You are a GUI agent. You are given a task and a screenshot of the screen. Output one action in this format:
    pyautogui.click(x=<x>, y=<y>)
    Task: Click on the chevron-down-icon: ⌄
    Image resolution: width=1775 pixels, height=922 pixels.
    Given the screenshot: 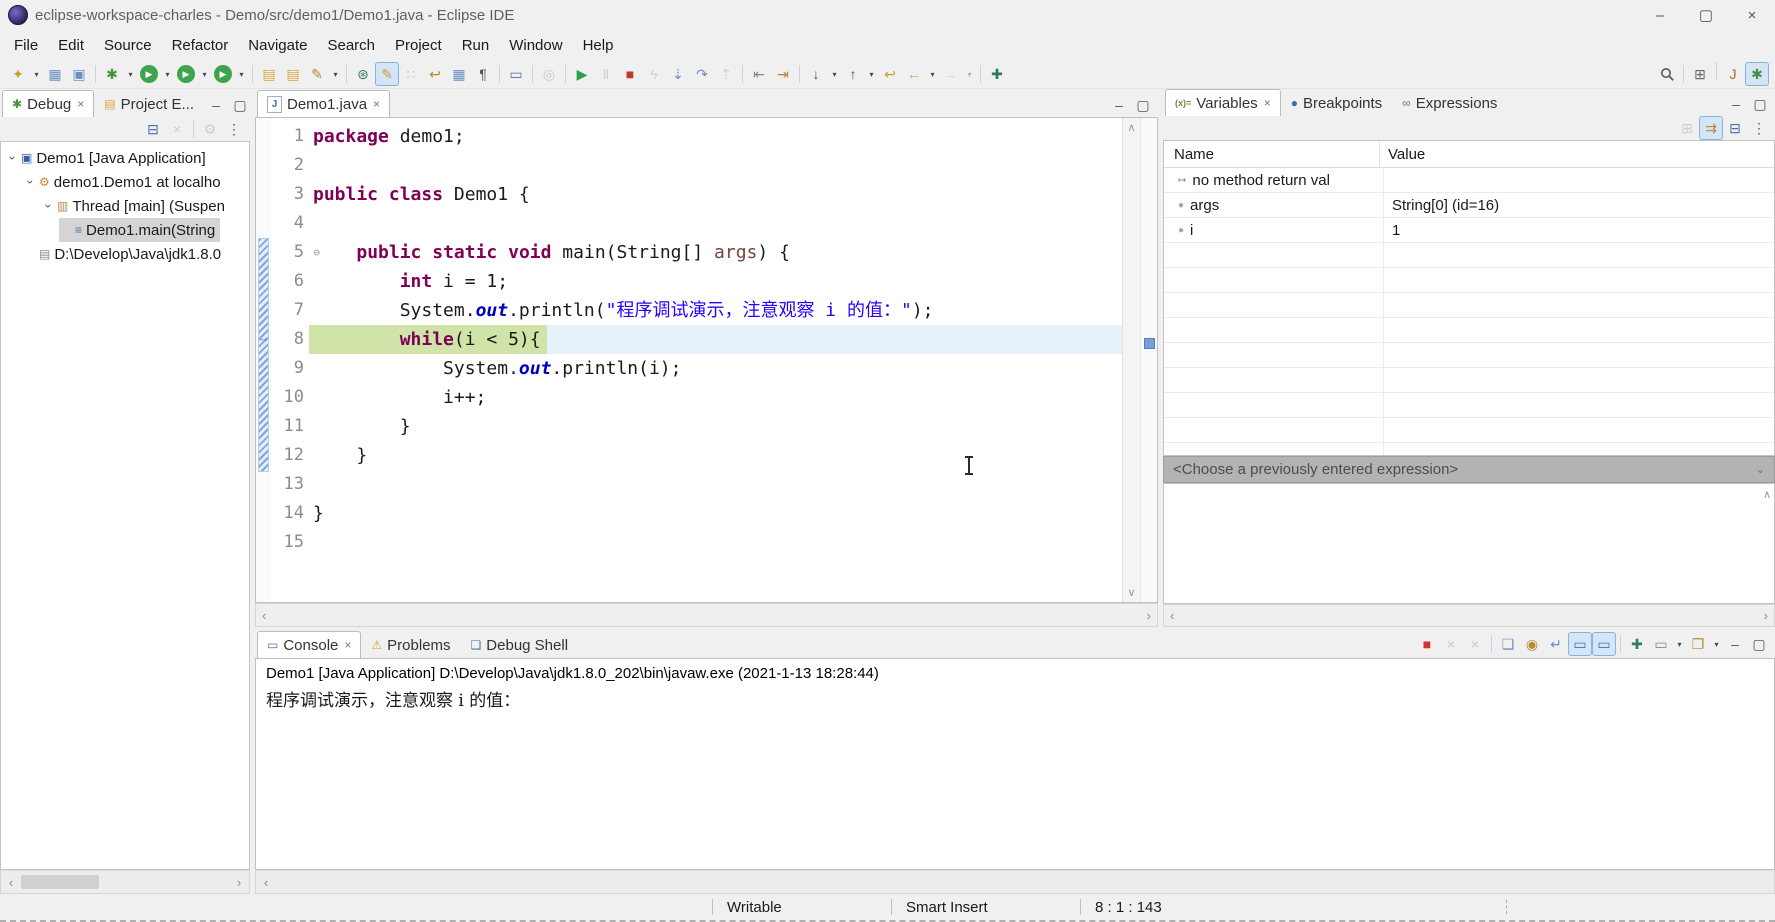 What is the action you would take?
    pyautogui.click(x=1760, y=469)
    